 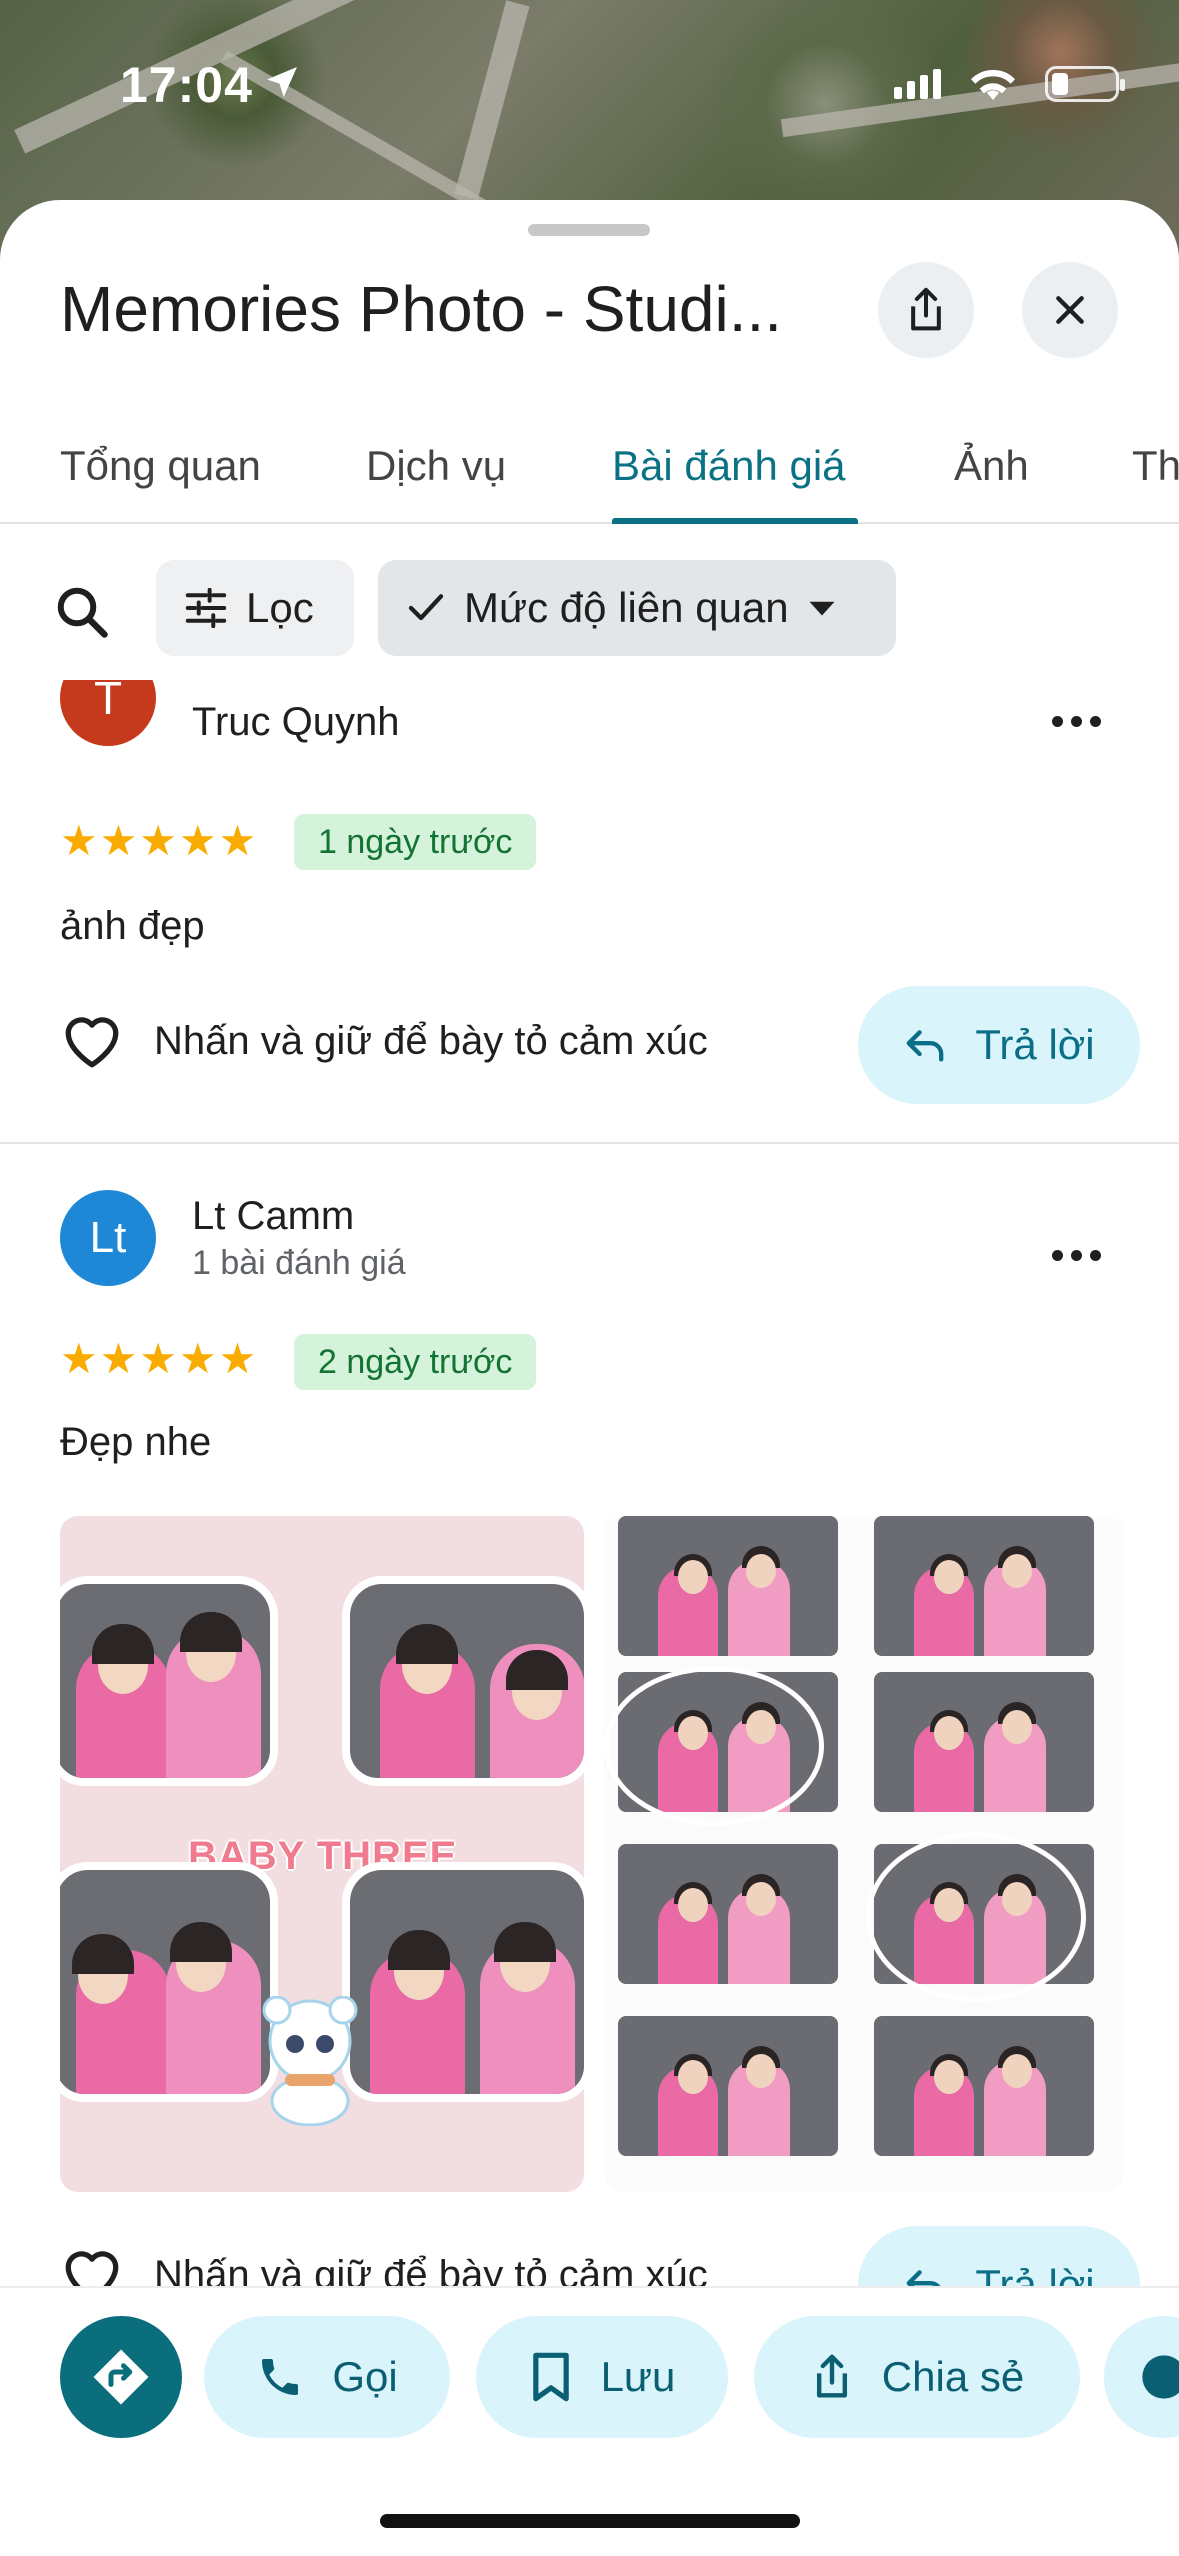 What do you see at coordinates (626, 607) in the screenshot?
I see `sort-label: Mức độ liên quan` at bounding box center [626, 607].